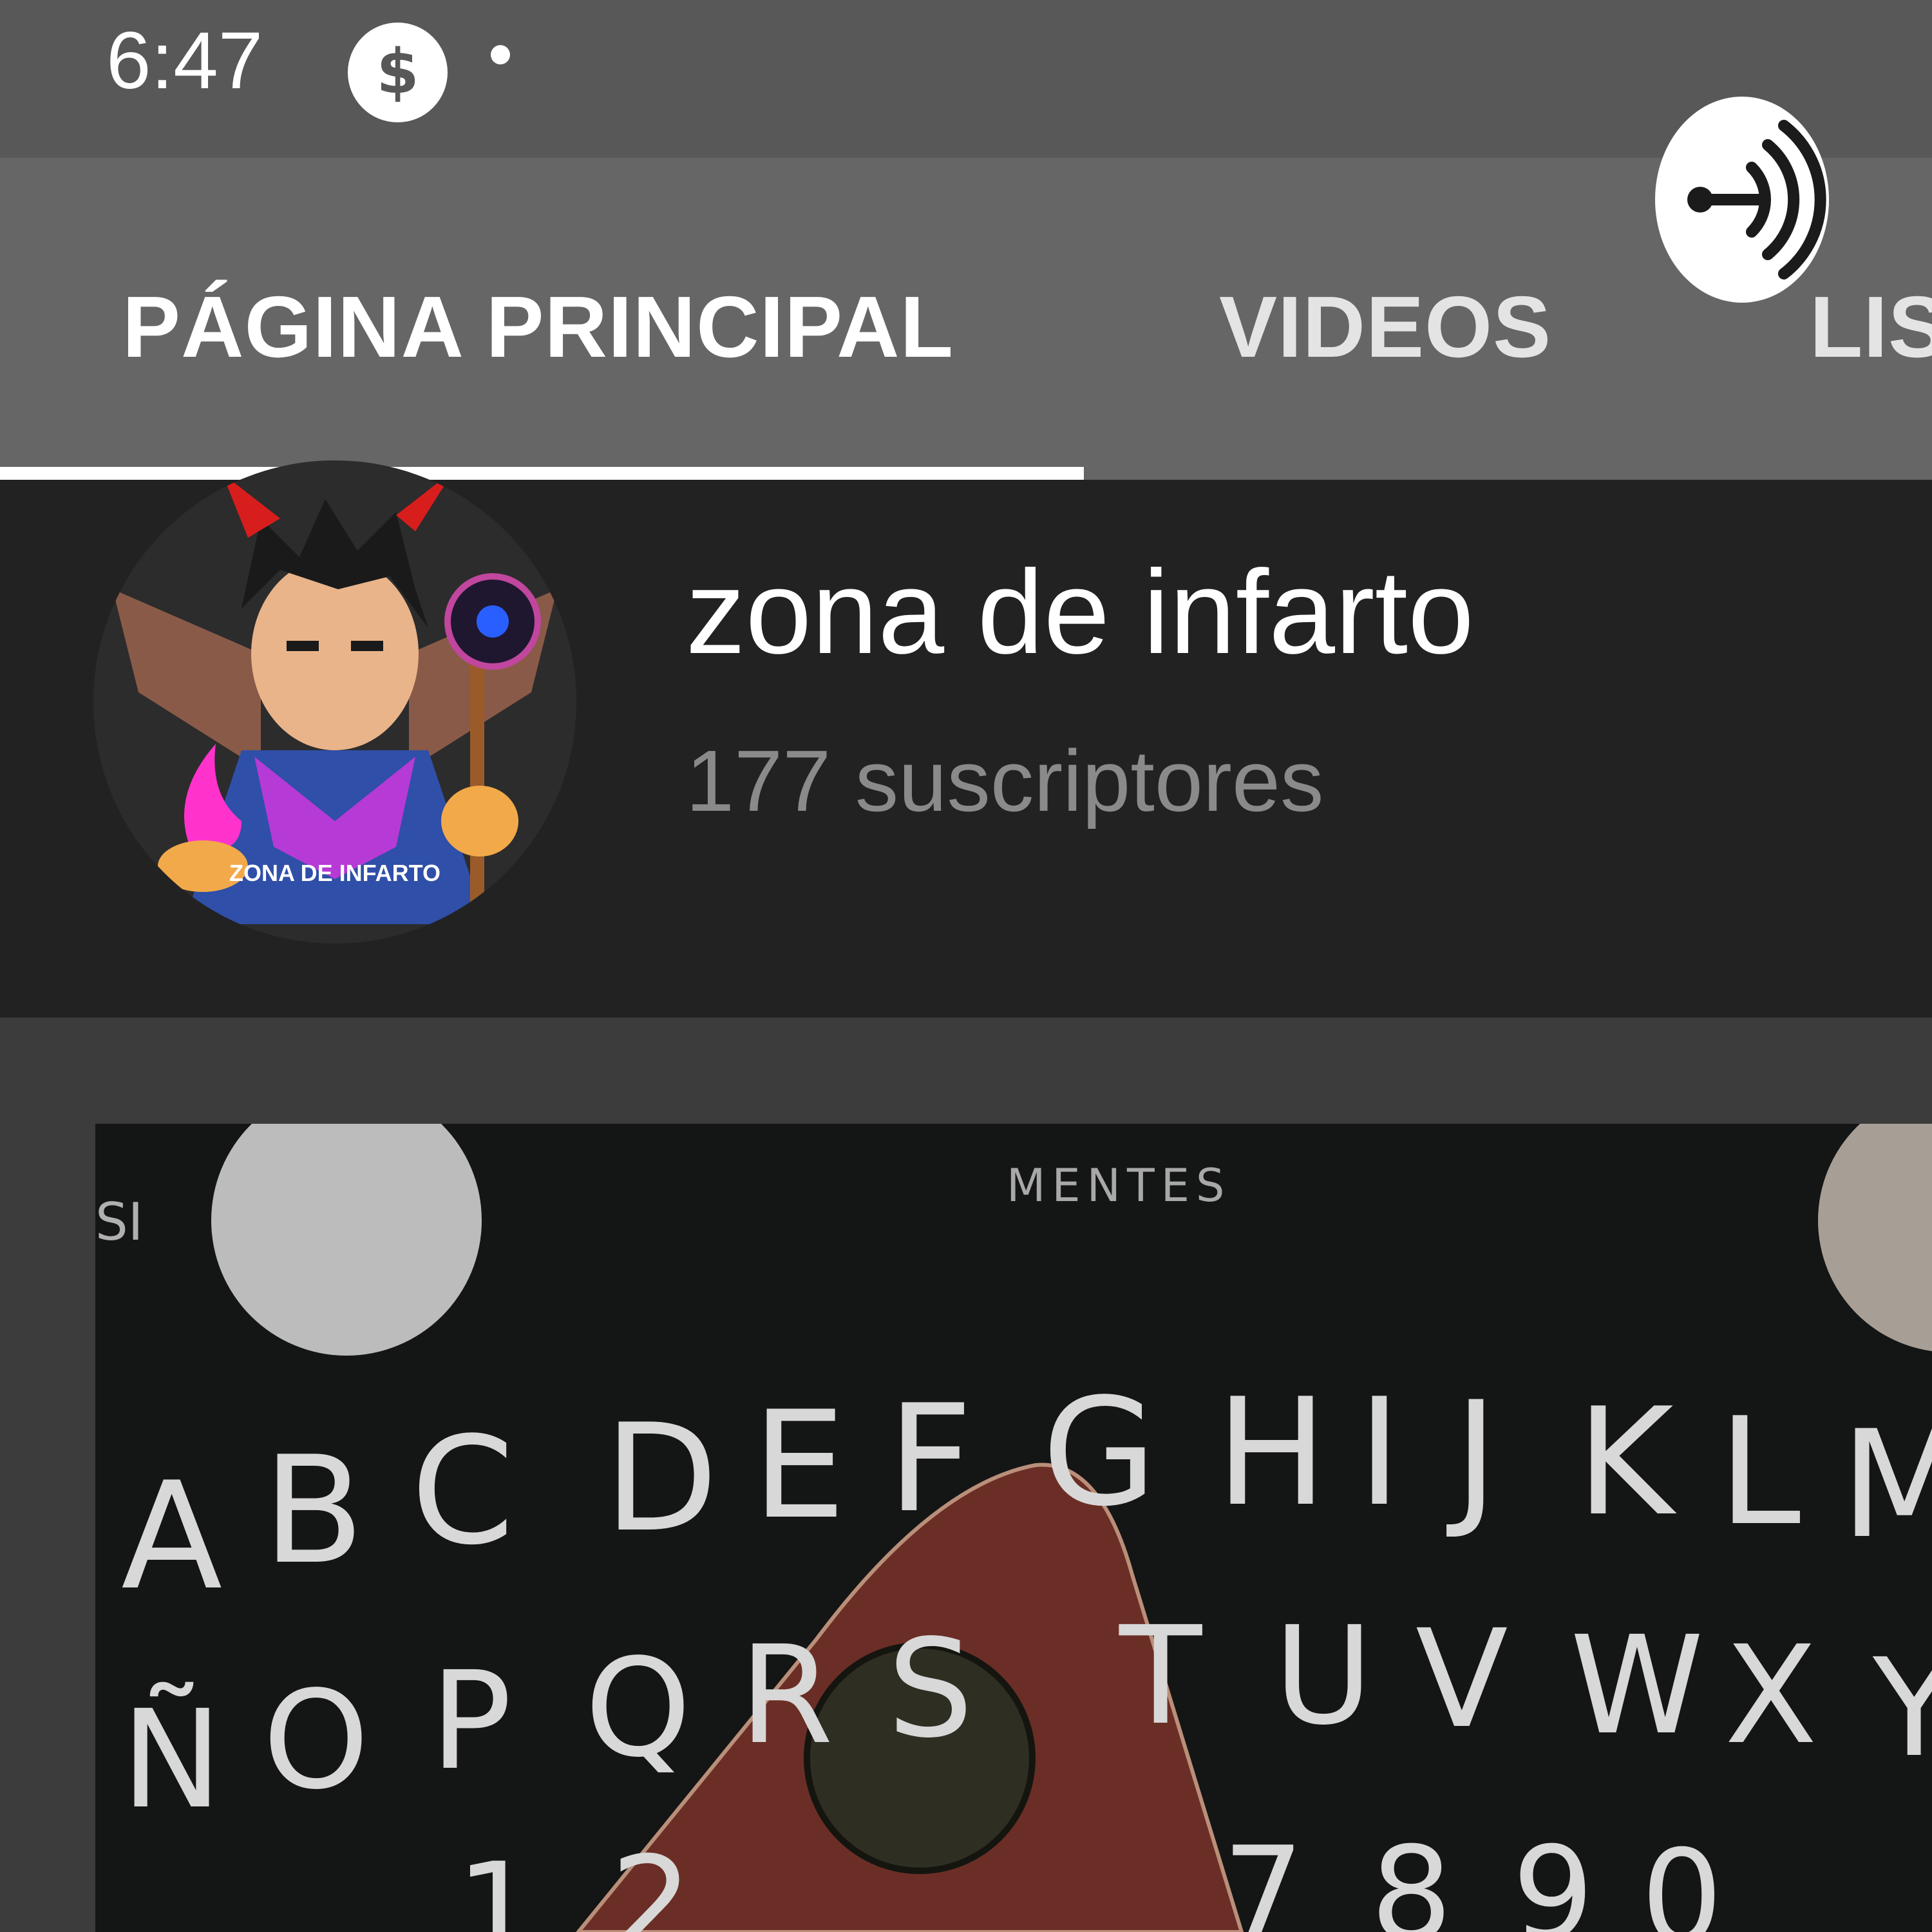 The height and width of the screenshot is (1932, 1932). Describe the element at coordinates (171, 1760) in the screenshot. I see `ouija-letter-row2-0: Ñ` at that location.